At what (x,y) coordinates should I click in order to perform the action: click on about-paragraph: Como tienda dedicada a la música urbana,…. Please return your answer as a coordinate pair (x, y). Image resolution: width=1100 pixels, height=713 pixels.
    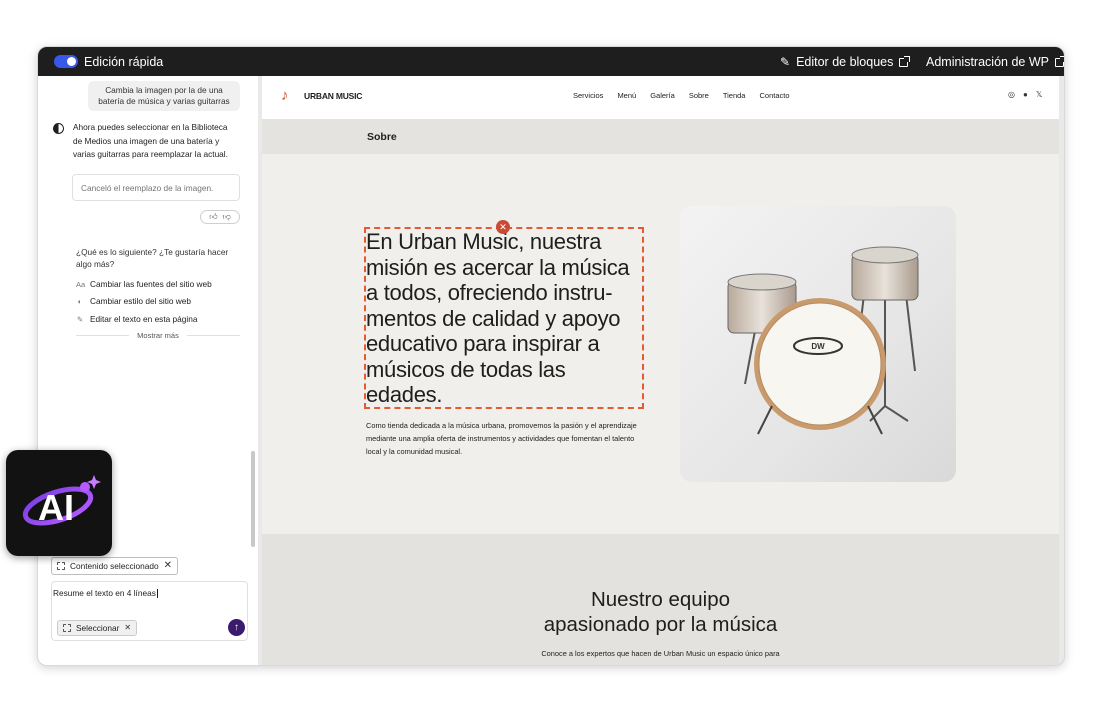
    Looking at the image, I should click on (508, 438).